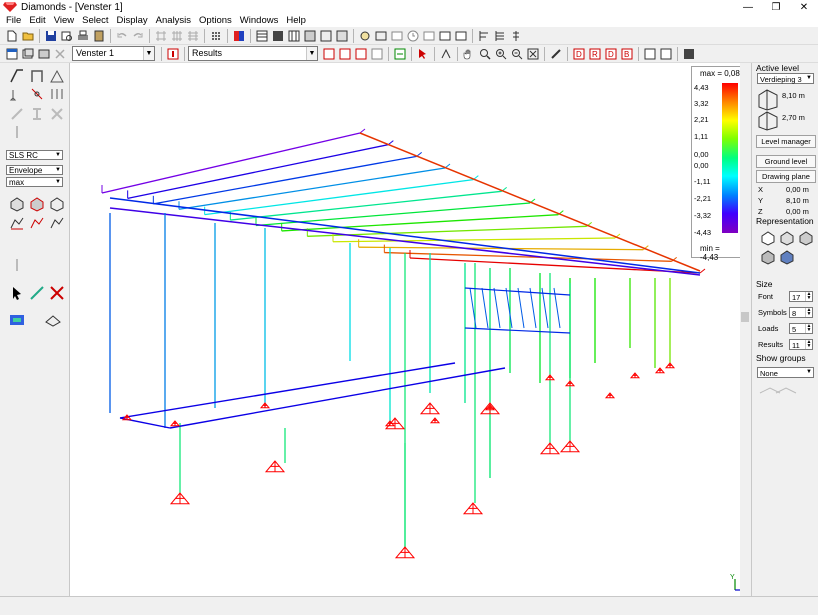 The width and height of the screenshot is (818, 615). Describe the element at coordinates (689, 54) in the screenshot. I see `report-3-icon` at that location.